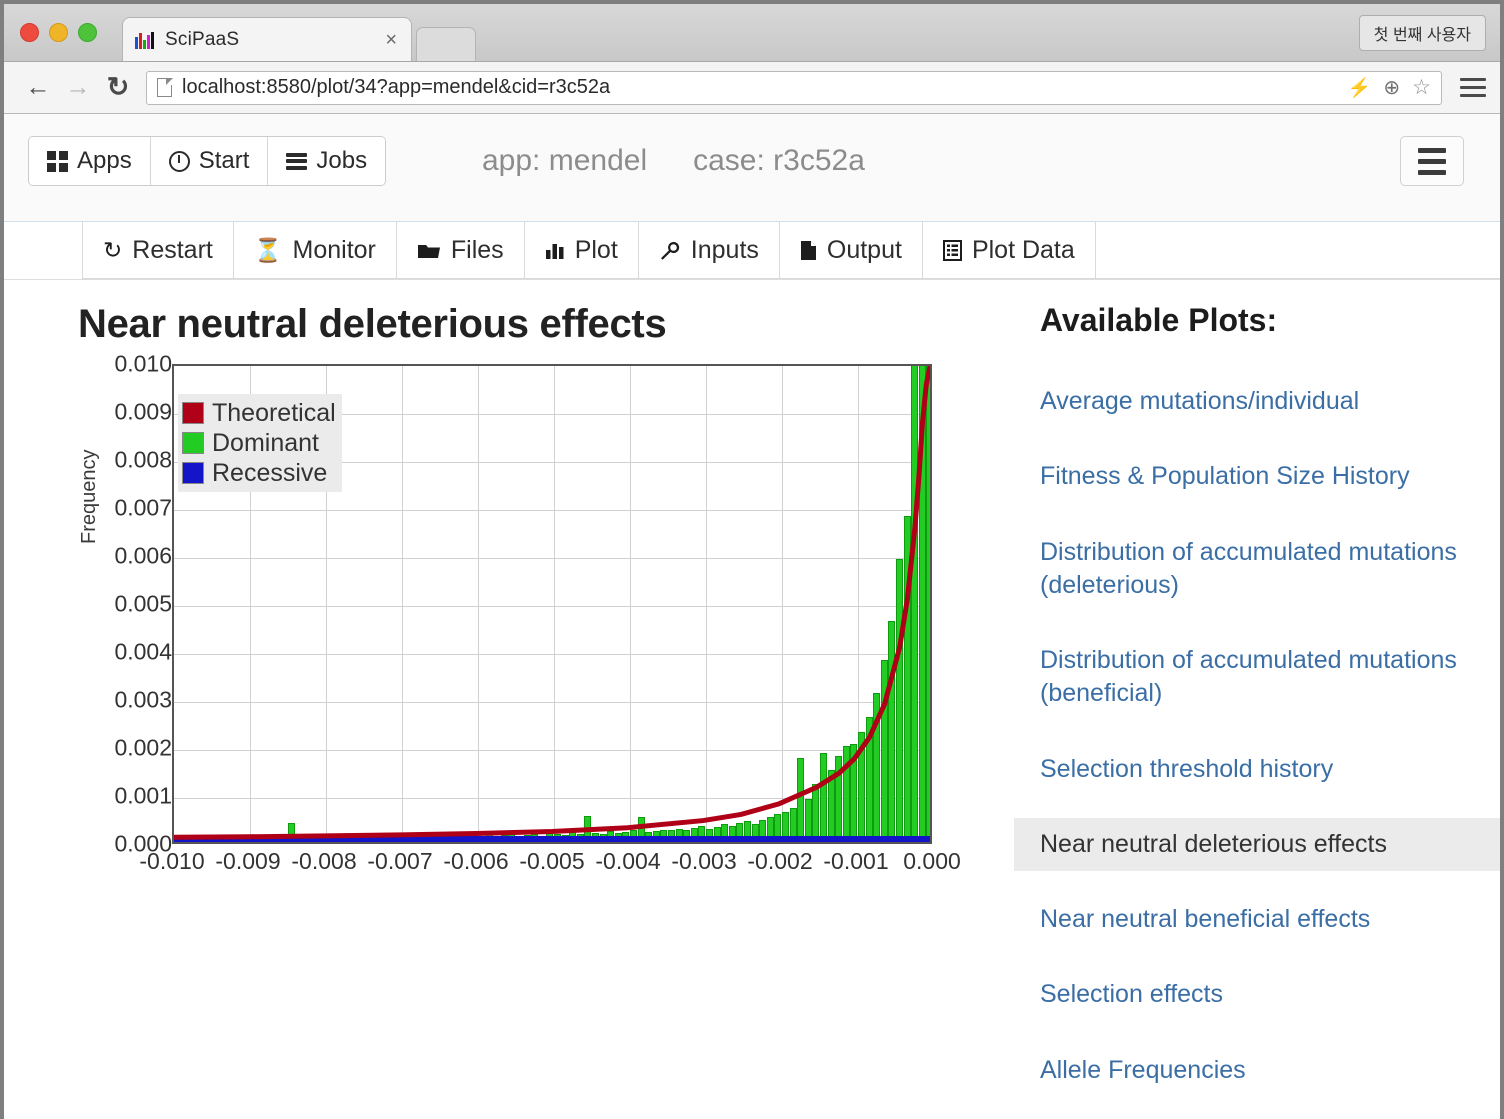 The image size is (1504, 1119). Describe the element at coordinates (779, 160) in the screenshot. I see `case-id-label: case: r3c52a` at that location.